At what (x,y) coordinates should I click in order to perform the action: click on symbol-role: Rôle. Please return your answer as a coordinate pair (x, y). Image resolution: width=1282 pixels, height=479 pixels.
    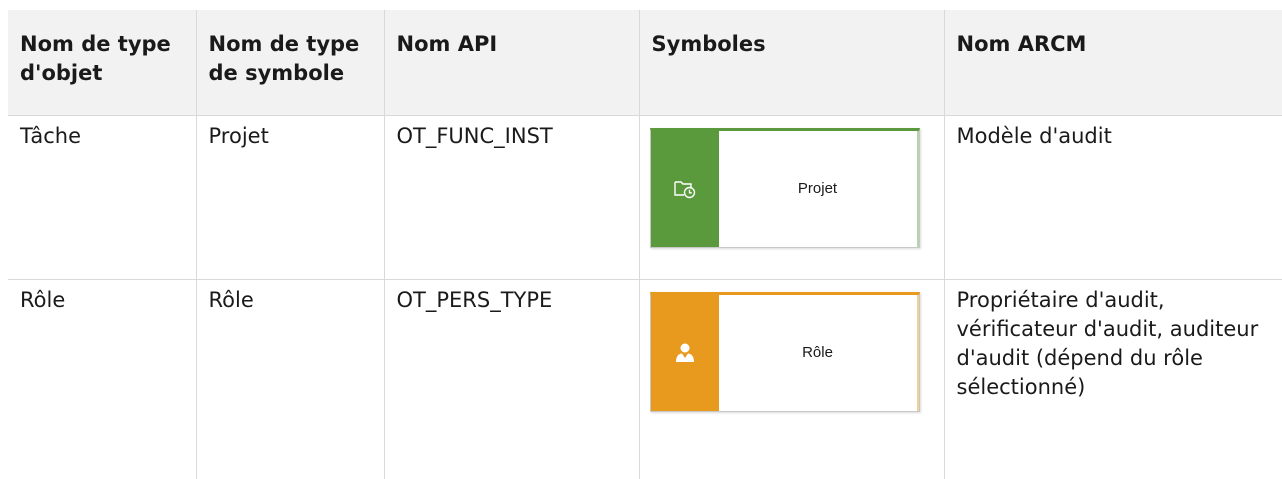
    Looking at the image, I should click on (784, 351).